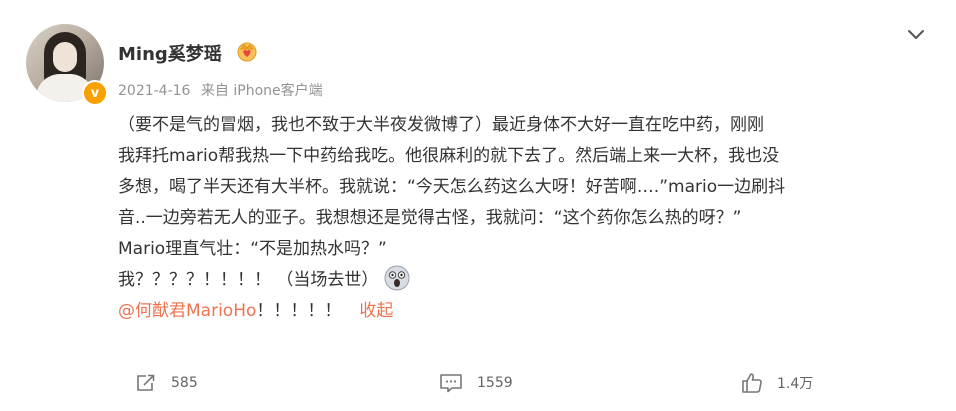  What do you see at coordinates (187, 311) in the screenshot?
I see `mention-link: @何猷君MarioHo` at bounding box center [187, 311].